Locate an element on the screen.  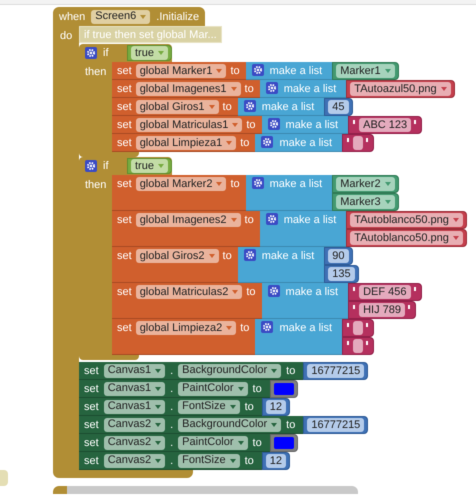
variable-dropdown: global Imagenes2 is located at coordinates (188, 220).